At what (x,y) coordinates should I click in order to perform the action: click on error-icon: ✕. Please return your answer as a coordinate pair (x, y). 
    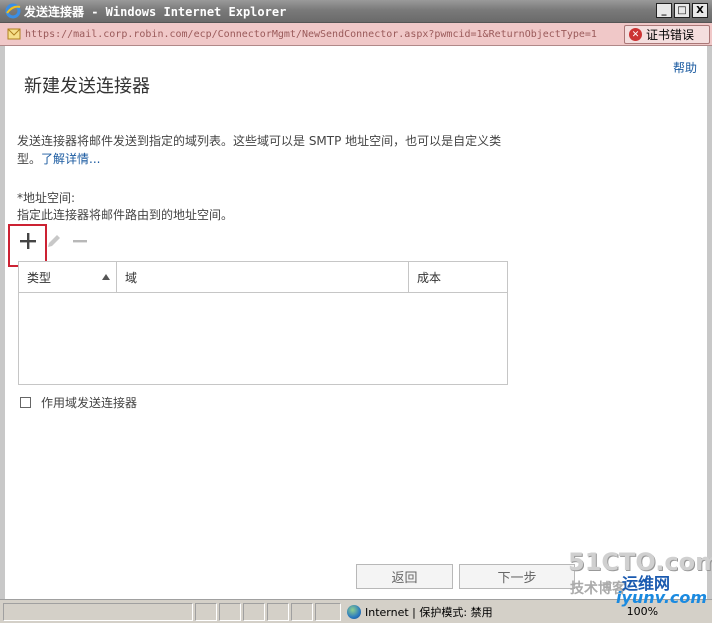
    Looking at the image, I should click on (635, 34).